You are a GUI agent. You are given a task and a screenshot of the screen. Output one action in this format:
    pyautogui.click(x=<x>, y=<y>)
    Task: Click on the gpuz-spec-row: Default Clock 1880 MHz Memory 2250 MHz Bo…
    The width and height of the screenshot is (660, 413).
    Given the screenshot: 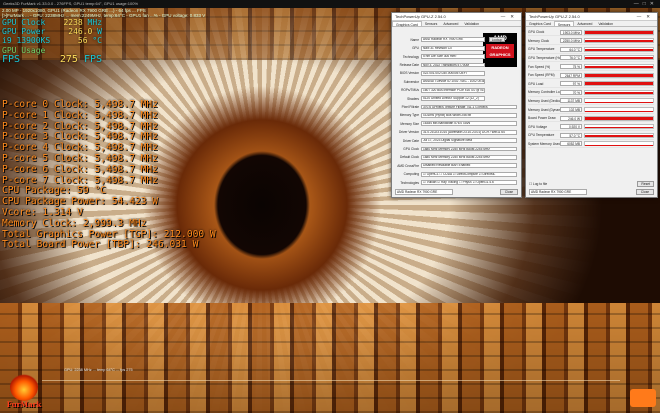 What is the action you would take?
    pyautogui.click(x=456, y=157)
    